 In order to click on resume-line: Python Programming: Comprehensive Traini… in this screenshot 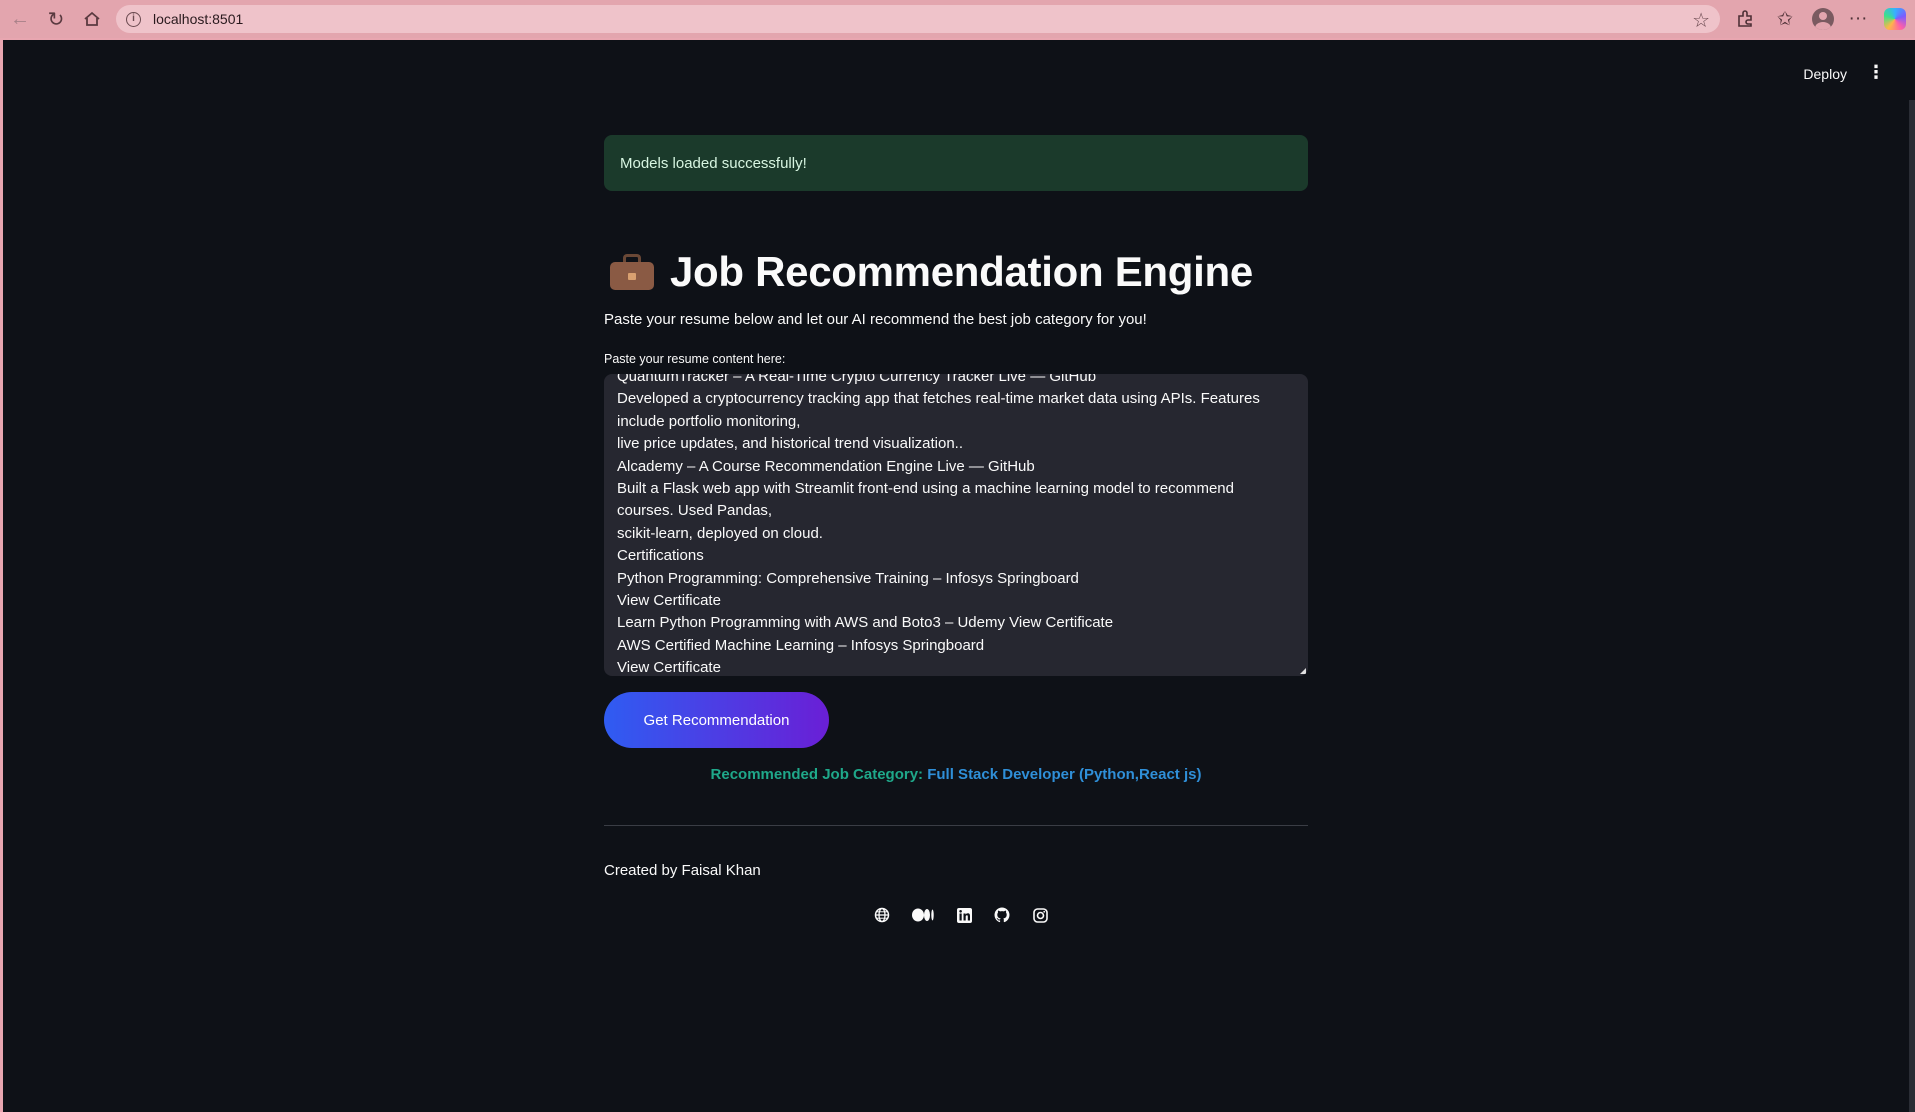, I will do `click(848, 578)`.